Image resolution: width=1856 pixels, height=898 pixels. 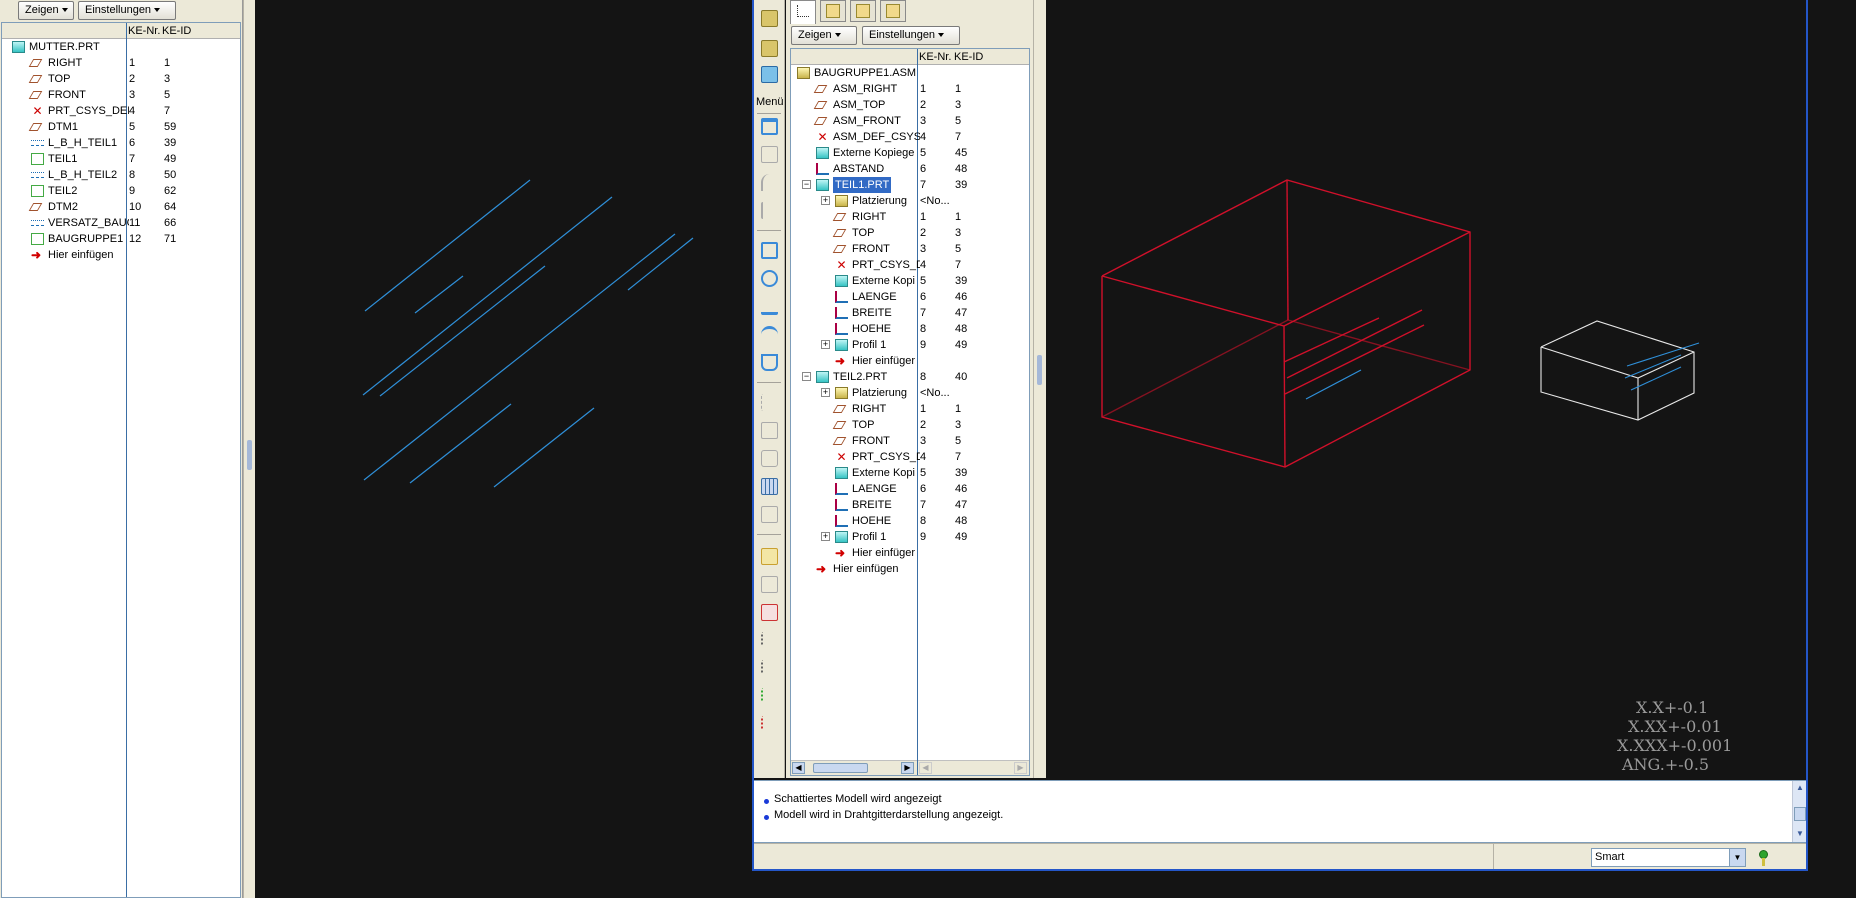 I want to click on tree-row: Externe Kopiege 5 45, so click(x=910, y=153).